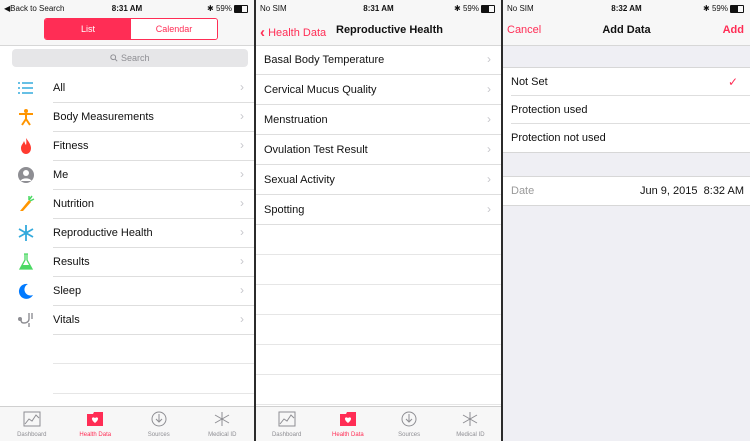 The width and height of the screenshot is (750, 441). What do you see at coordinates (127, 262) in the screenshot?
I see `category-results: Results ›` at bounding box center [127, 262].